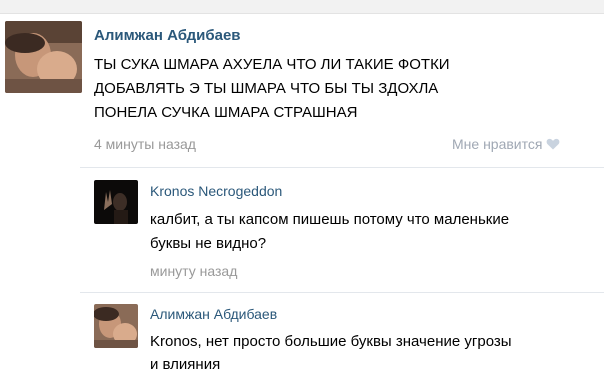 The height and width of the screenshot is (379, 604). Describe the element at coordinates (226, 112) in the screenshot. I see `comment-text-line: ПОНЕЛА СУЧКА ШМАРА СТРАШНАЯ` at that location.